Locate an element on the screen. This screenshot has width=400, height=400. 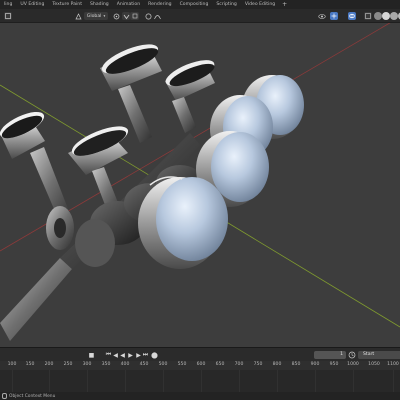
ruler-label: 1000 is located at coordinates (353, 364).